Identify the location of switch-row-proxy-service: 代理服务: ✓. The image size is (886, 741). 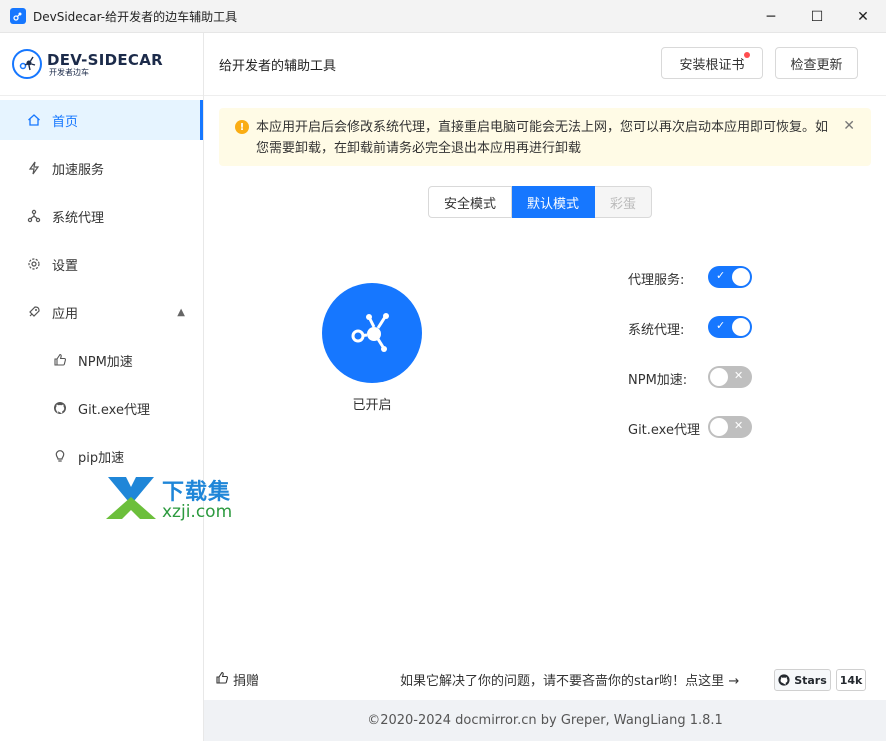
(690, 278).